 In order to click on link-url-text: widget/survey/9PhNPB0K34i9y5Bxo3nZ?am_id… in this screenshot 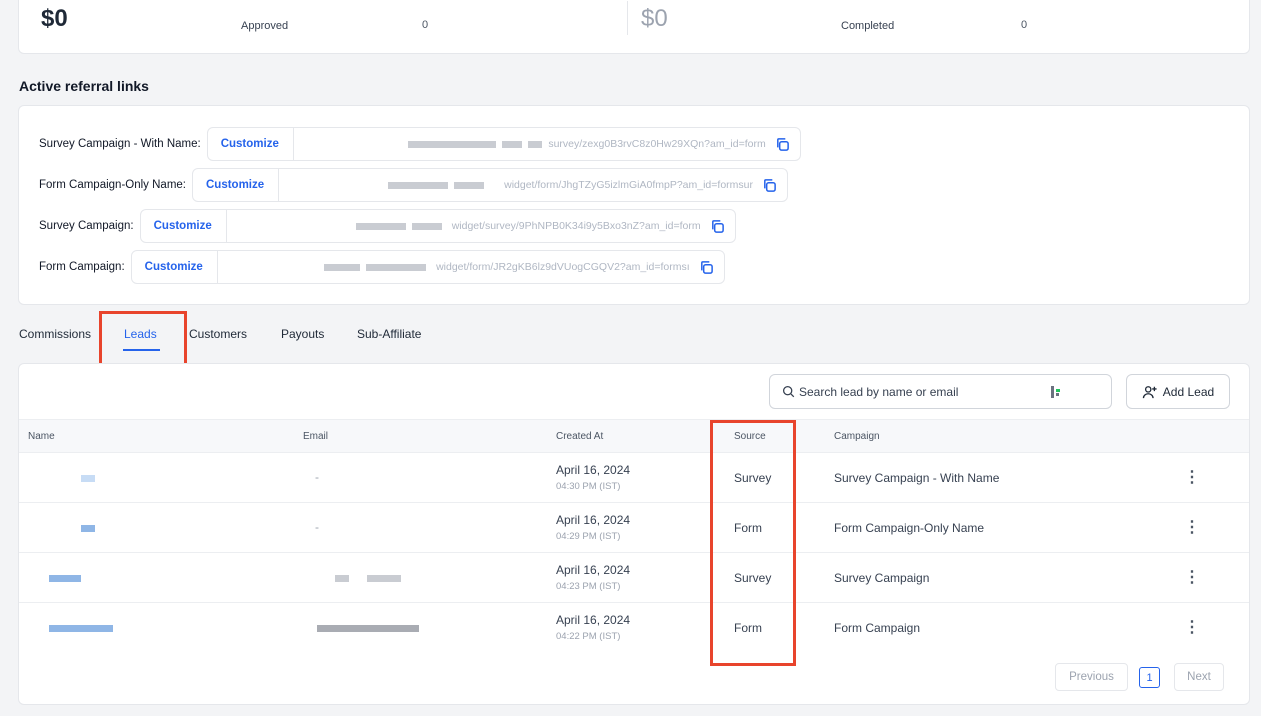, I will do `click(576, 226)`.